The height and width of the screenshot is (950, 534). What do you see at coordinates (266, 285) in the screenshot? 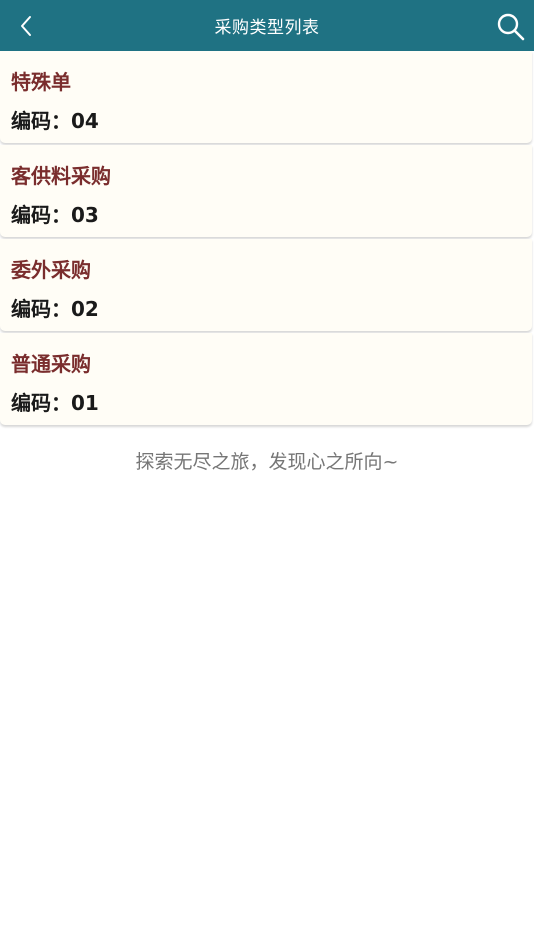
I see `list-item: 委外采购 编码：02` at bounding box center [266, 285].